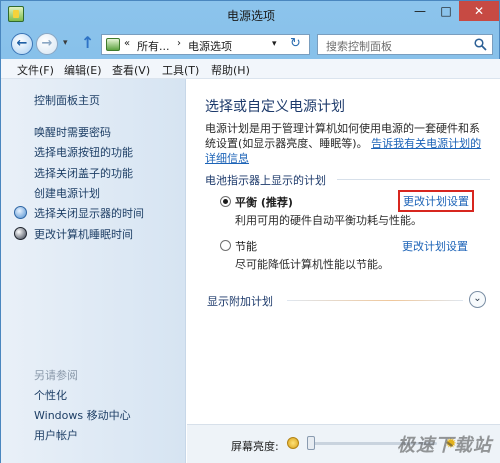 Image resolution: width=500 pixels, height=463 pixels. What do you see at coordinates (83, 70) in the screenshot?
I see `menu-edit: 编辑(E)` at bounding box center [83, 70].